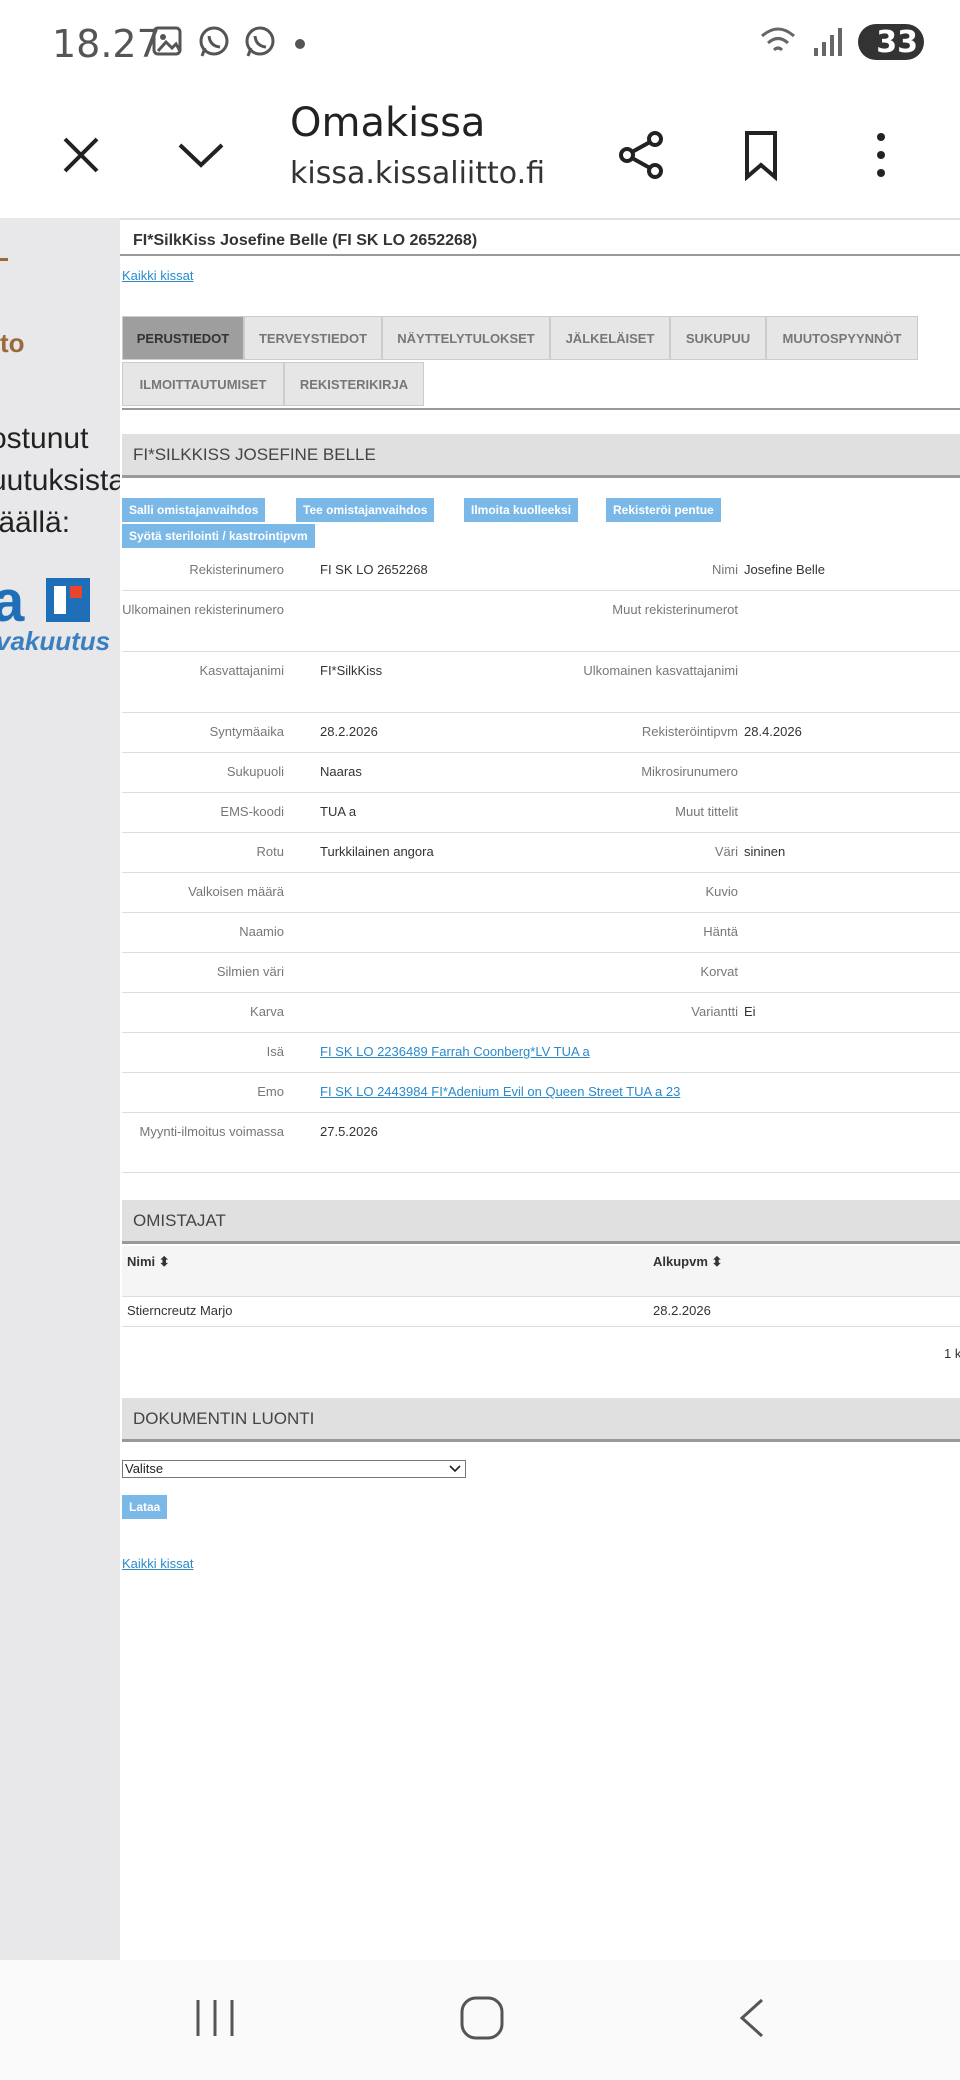 The image size is (960, 2080). I want to click on table-row: Valkoisen määrä Kuvio, so click(541, 892).